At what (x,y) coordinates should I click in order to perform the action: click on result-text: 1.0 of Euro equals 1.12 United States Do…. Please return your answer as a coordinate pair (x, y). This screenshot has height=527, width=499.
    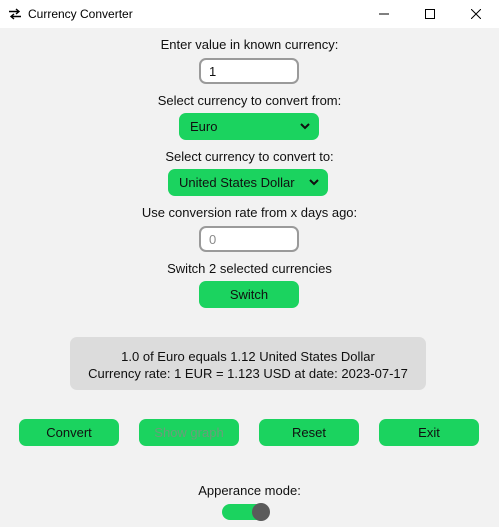
    Looking at the image, I should click on (248, 356).